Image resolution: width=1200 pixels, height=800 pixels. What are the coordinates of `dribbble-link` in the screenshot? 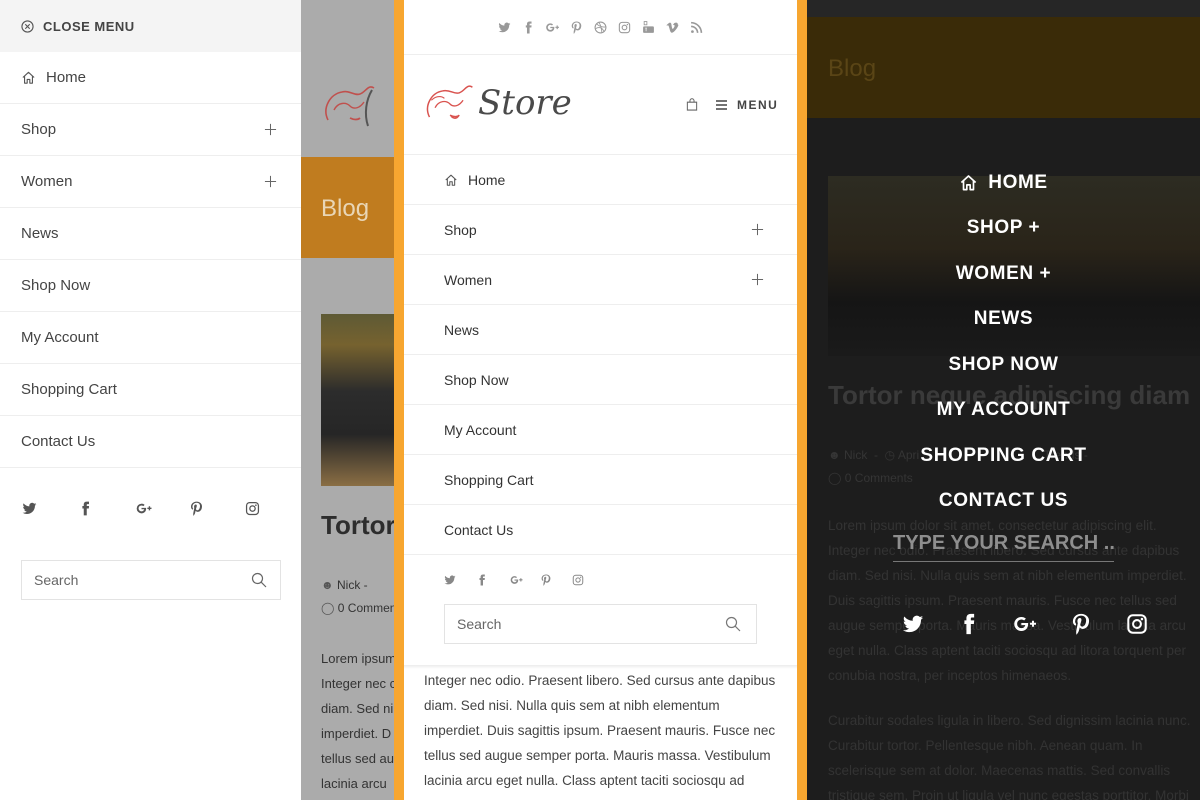 It's located at (601, 27).